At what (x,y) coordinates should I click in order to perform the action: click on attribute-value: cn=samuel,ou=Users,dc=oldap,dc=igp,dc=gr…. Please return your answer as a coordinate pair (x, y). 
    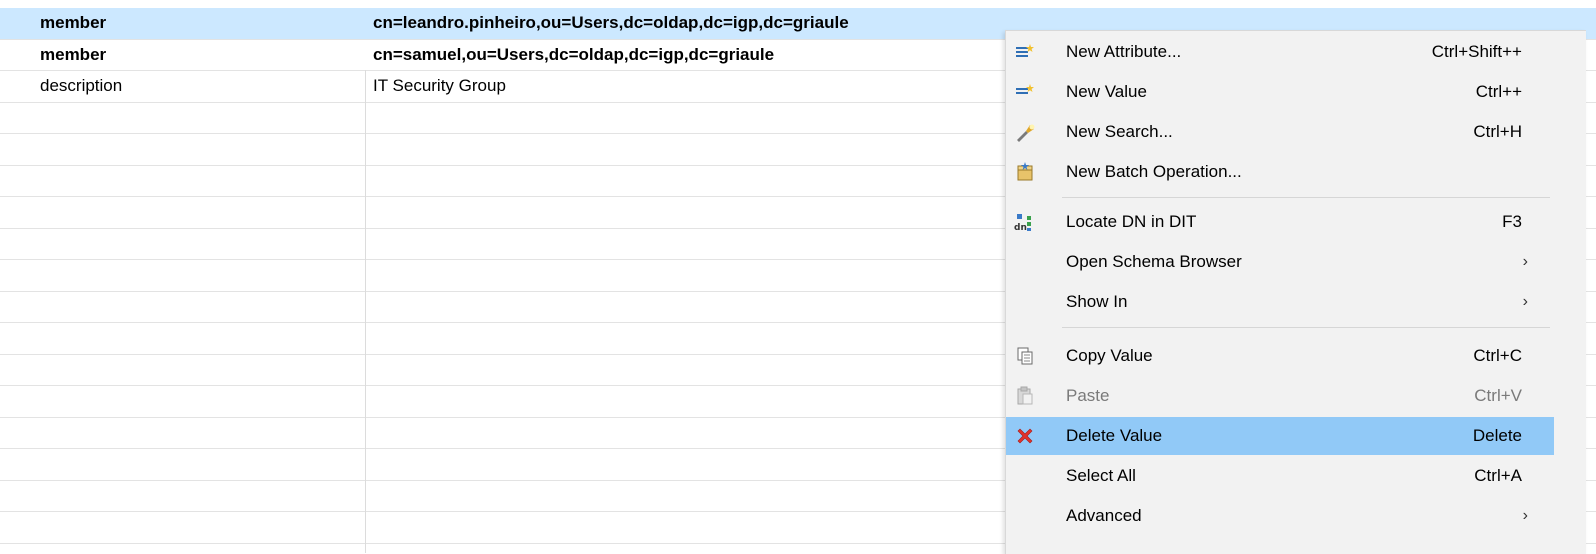
    Looking at the image, I should click on (574, 54).